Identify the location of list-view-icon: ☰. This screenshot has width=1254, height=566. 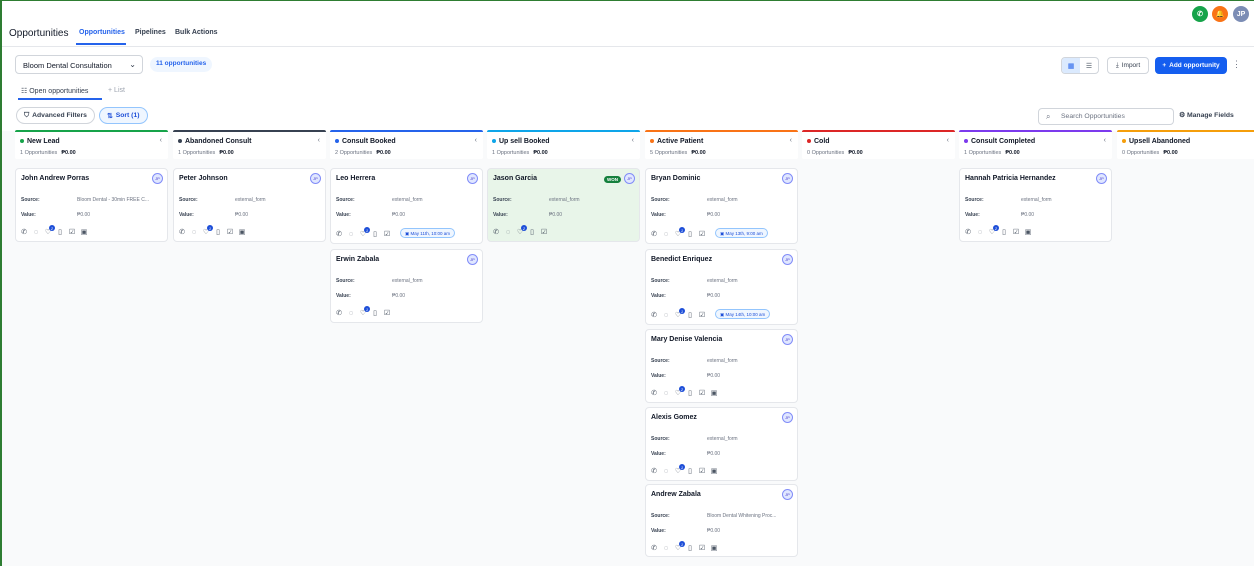
(1089, 65).